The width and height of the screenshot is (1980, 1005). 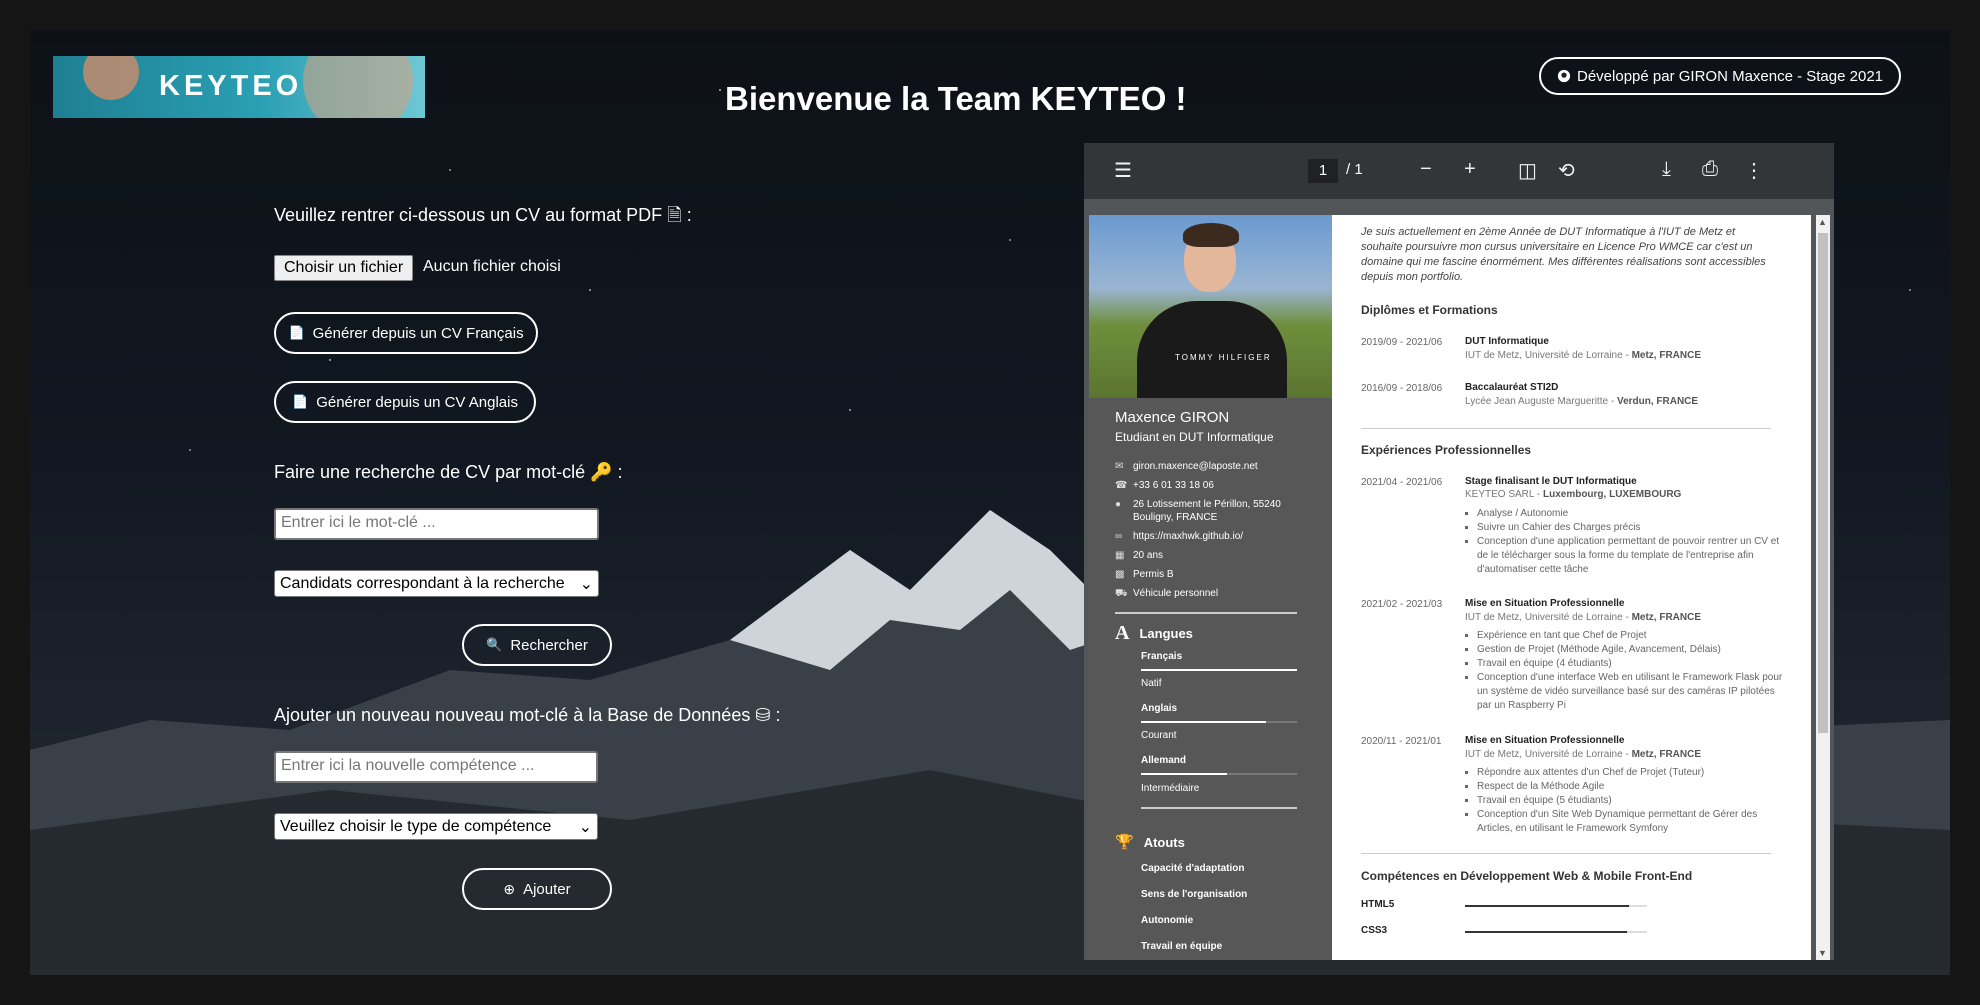 What do you see at coordinates (1754, 170) in the screenshot?
I see `more-options-icon: ⋮` at bounding box center [1754, 170].